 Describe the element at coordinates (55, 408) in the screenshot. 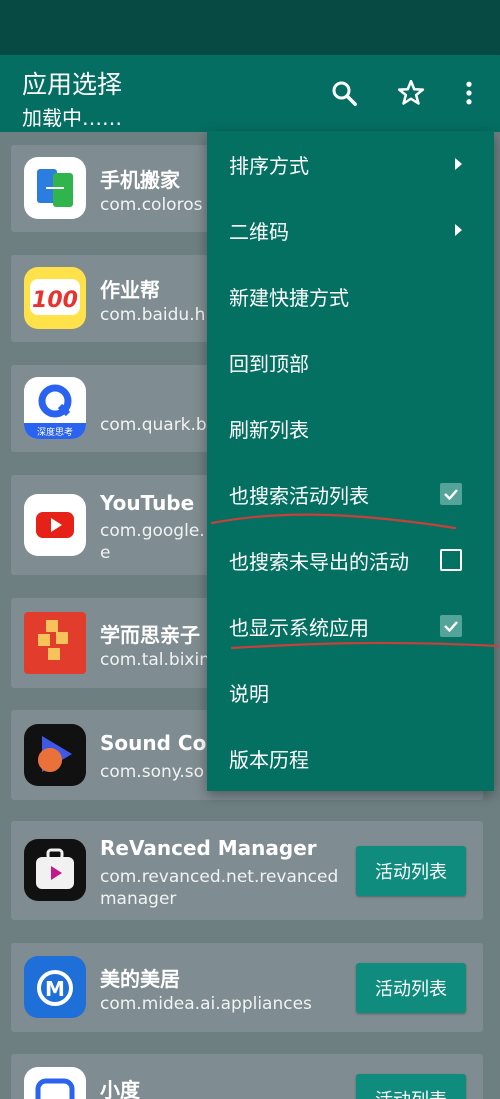

I see `quark-icon: 深度思考` at that location.